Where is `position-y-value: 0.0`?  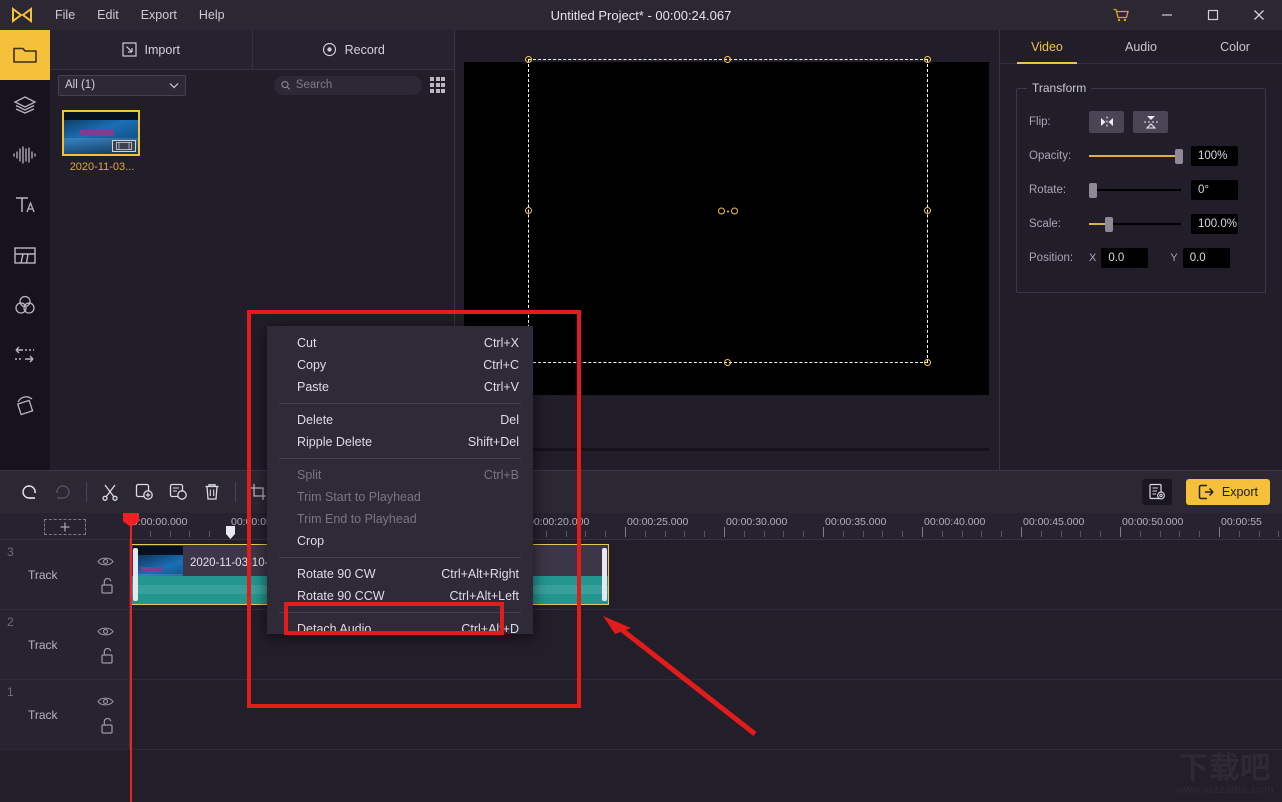 position-y-value: 0.0 is located at coordinates (1206, 258).